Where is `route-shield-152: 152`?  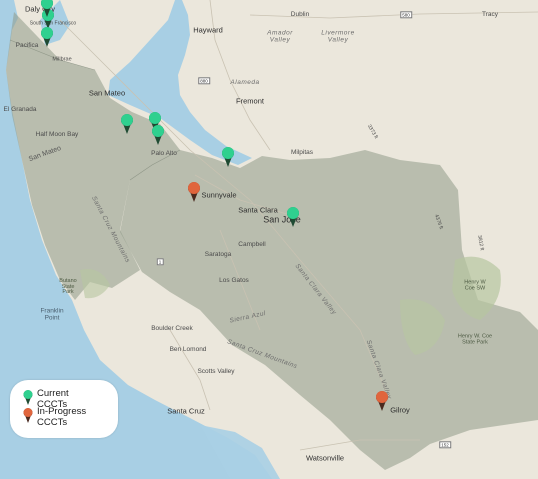 route-shield-152: 152 is located at coordinates (445, 445).